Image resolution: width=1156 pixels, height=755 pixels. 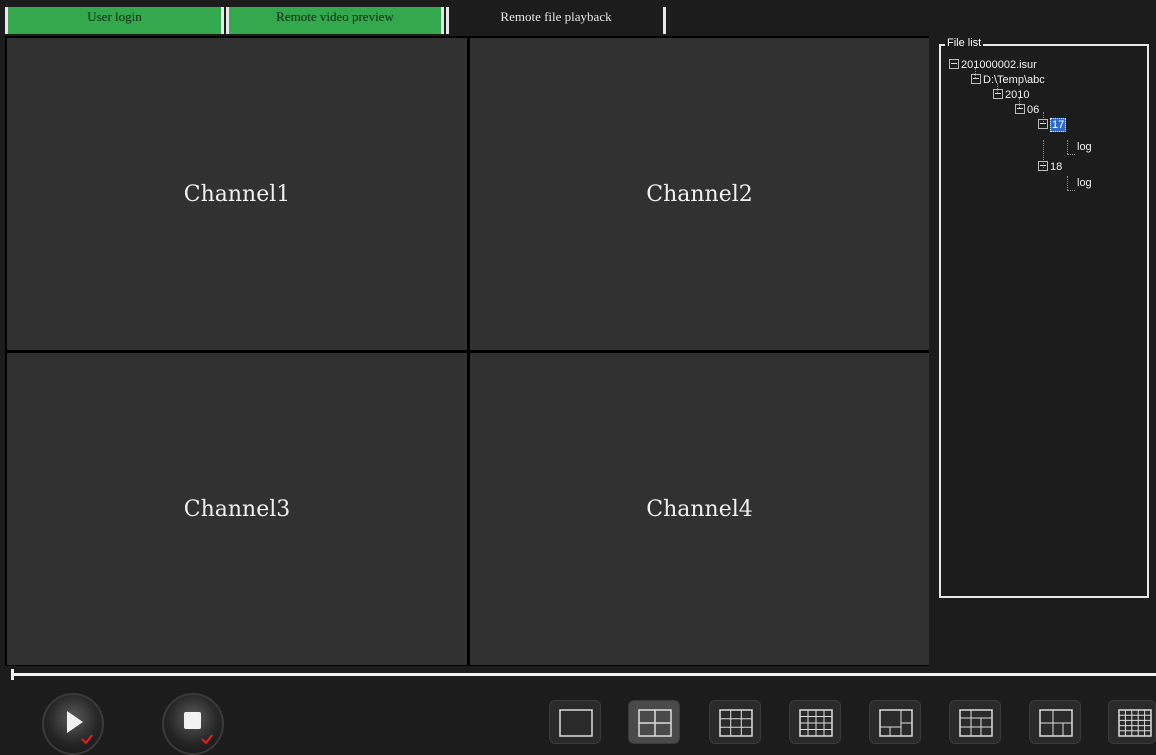 I want to click on layout-3x3-icon, so click(x=736, y=723).